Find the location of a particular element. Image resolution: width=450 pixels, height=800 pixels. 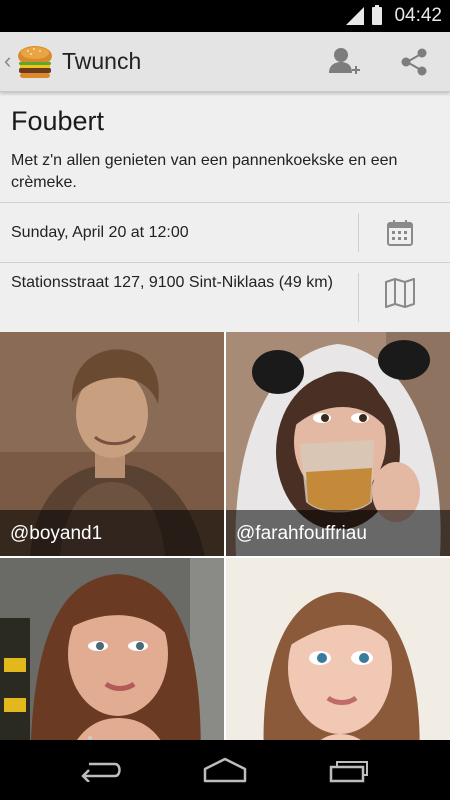

nav-bar is located at coordinates (225, 770).